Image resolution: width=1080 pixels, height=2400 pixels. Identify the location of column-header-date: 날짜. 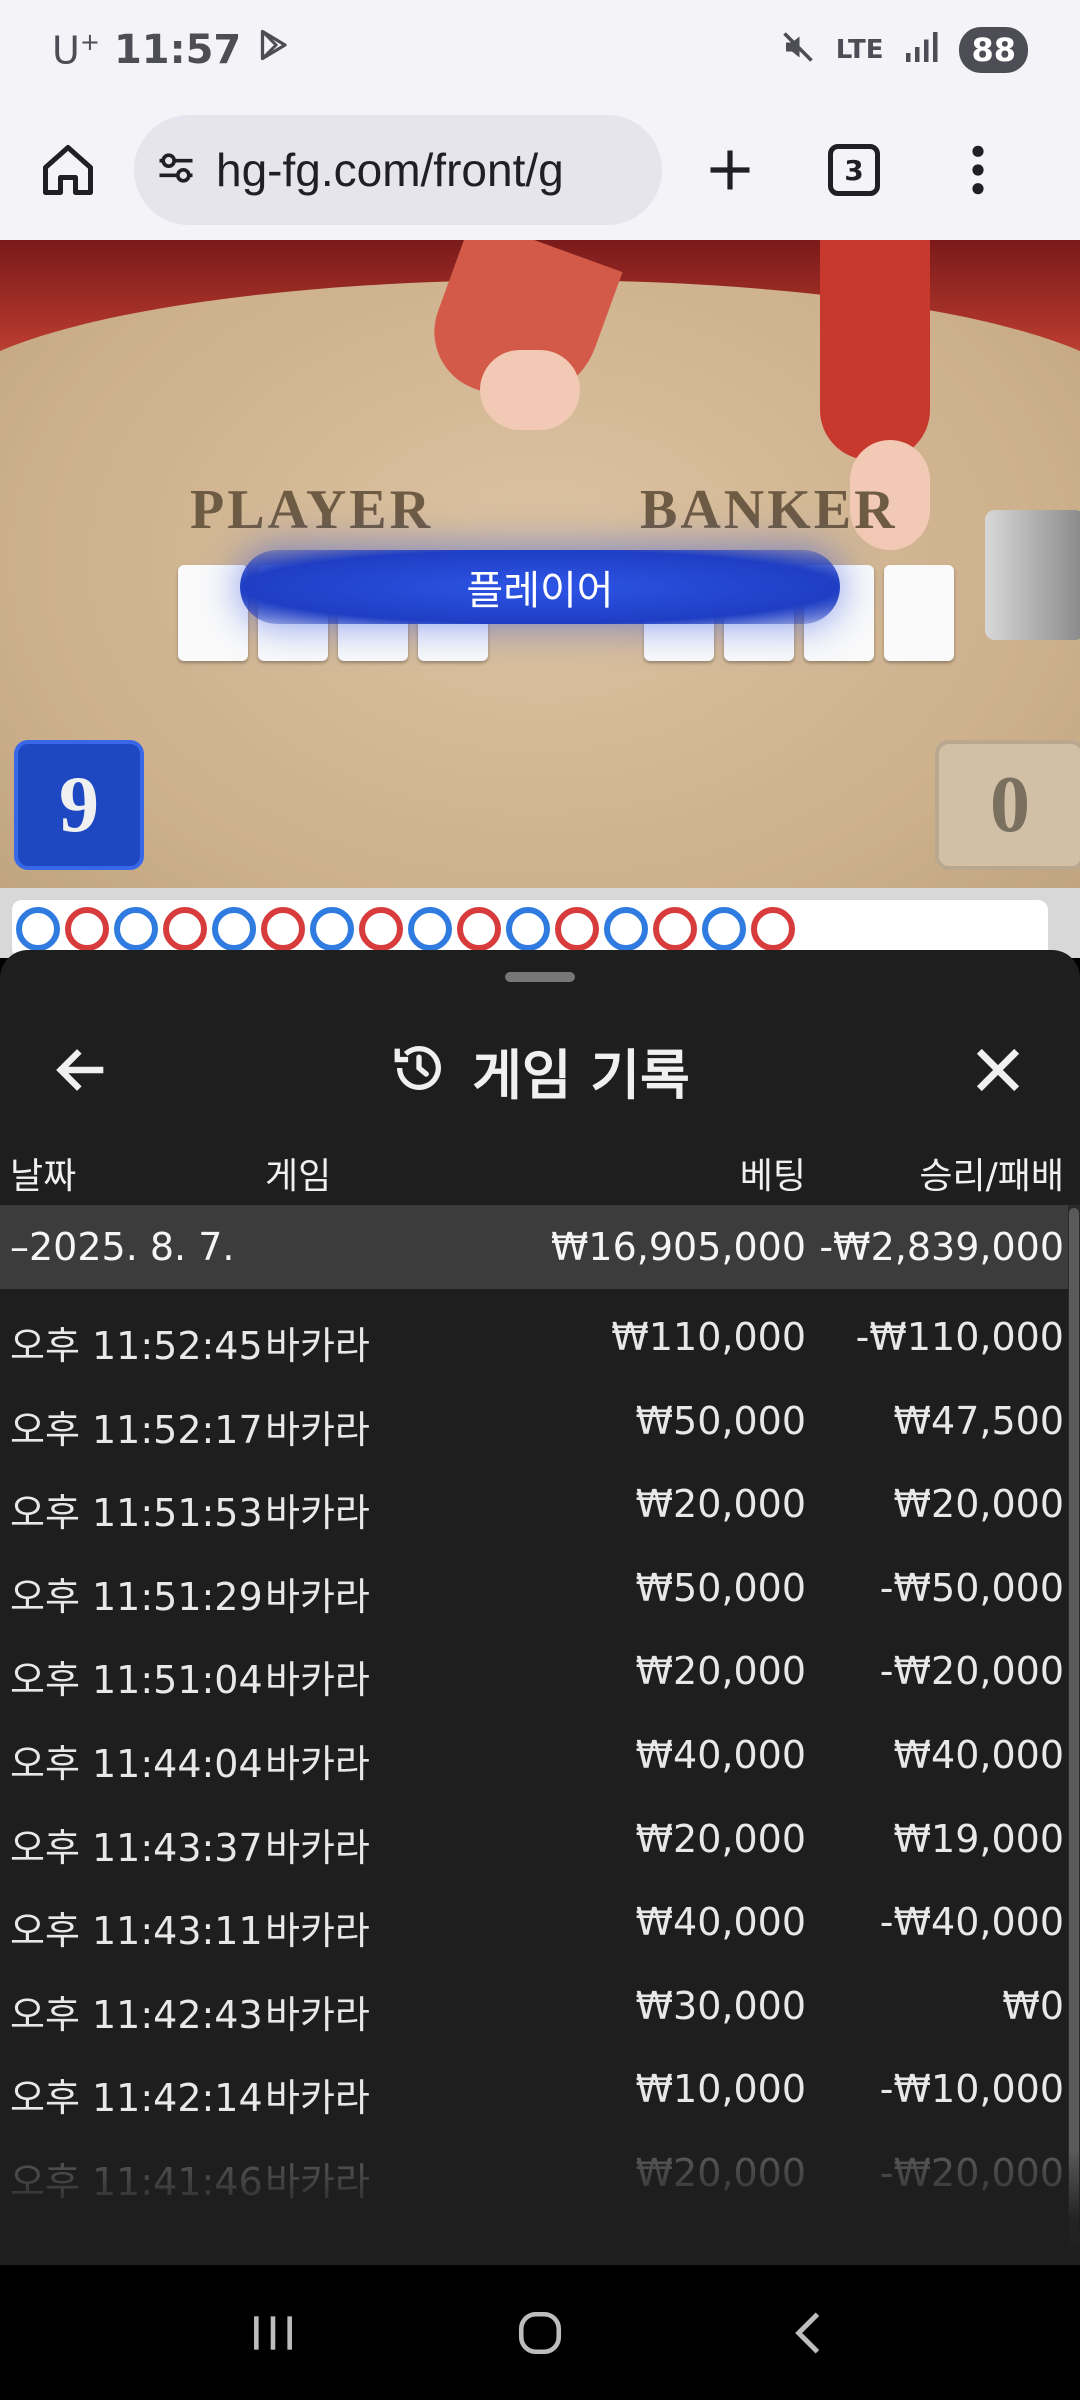
(43, 1173).